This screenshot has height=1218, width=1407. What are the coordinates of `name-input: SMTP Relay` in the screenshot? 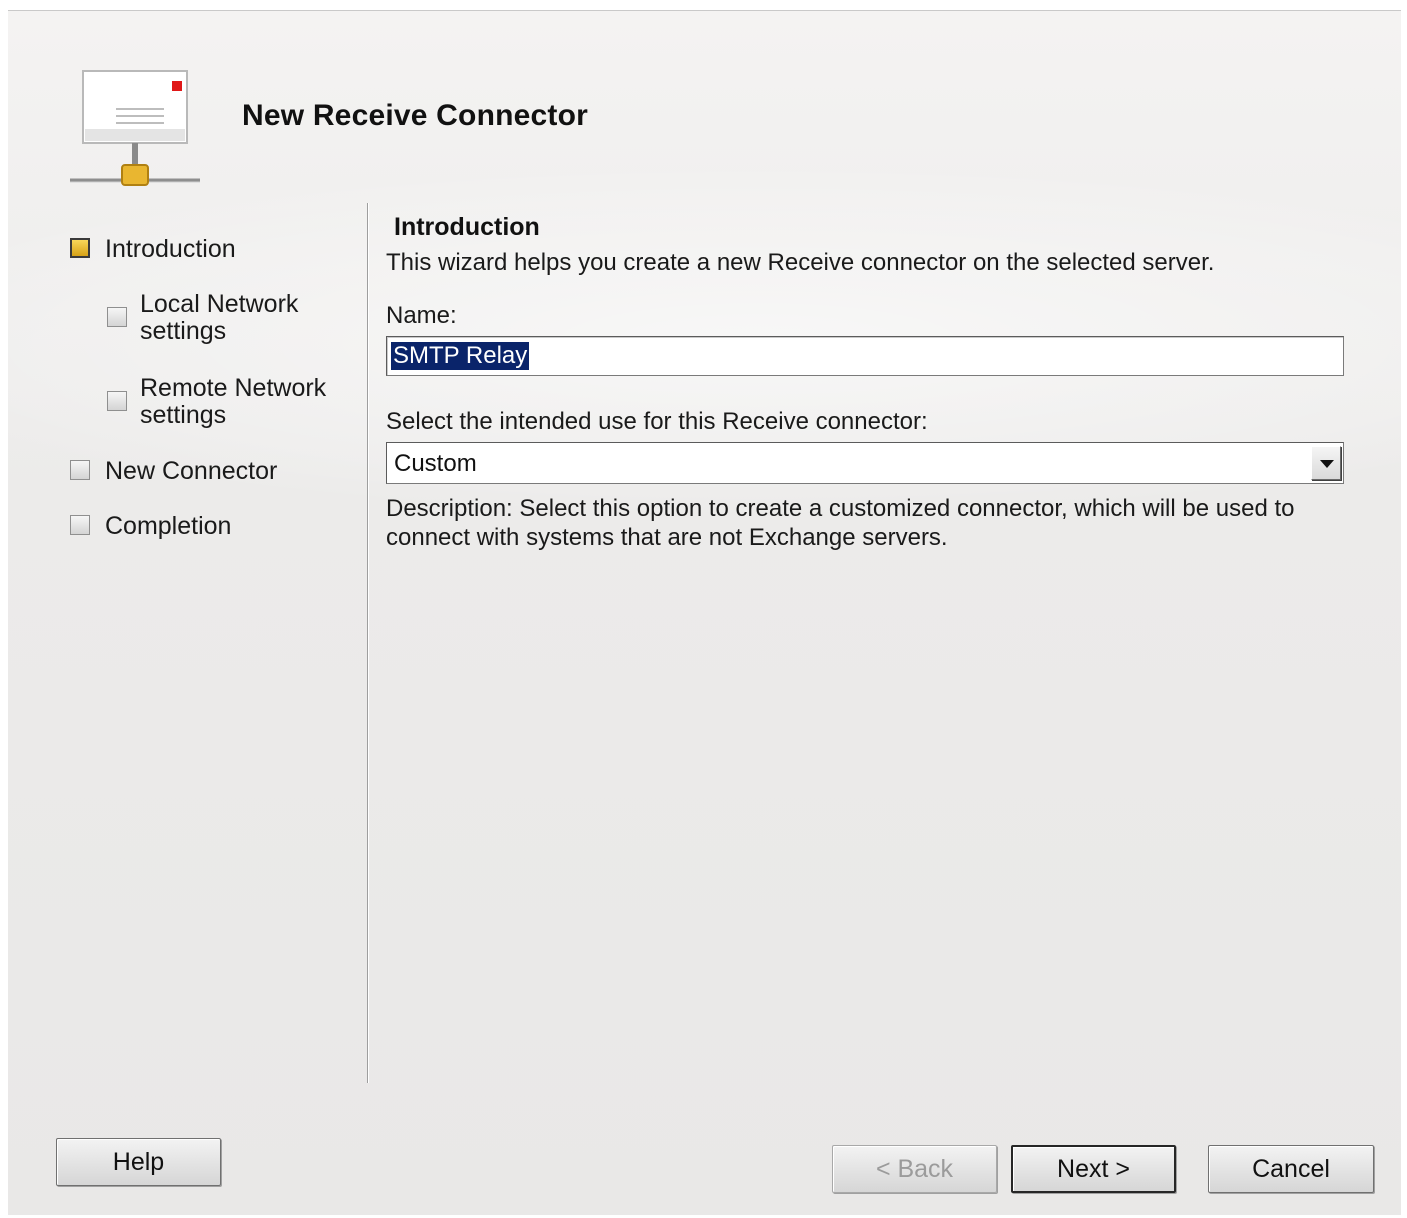 It's located at (865, 356).